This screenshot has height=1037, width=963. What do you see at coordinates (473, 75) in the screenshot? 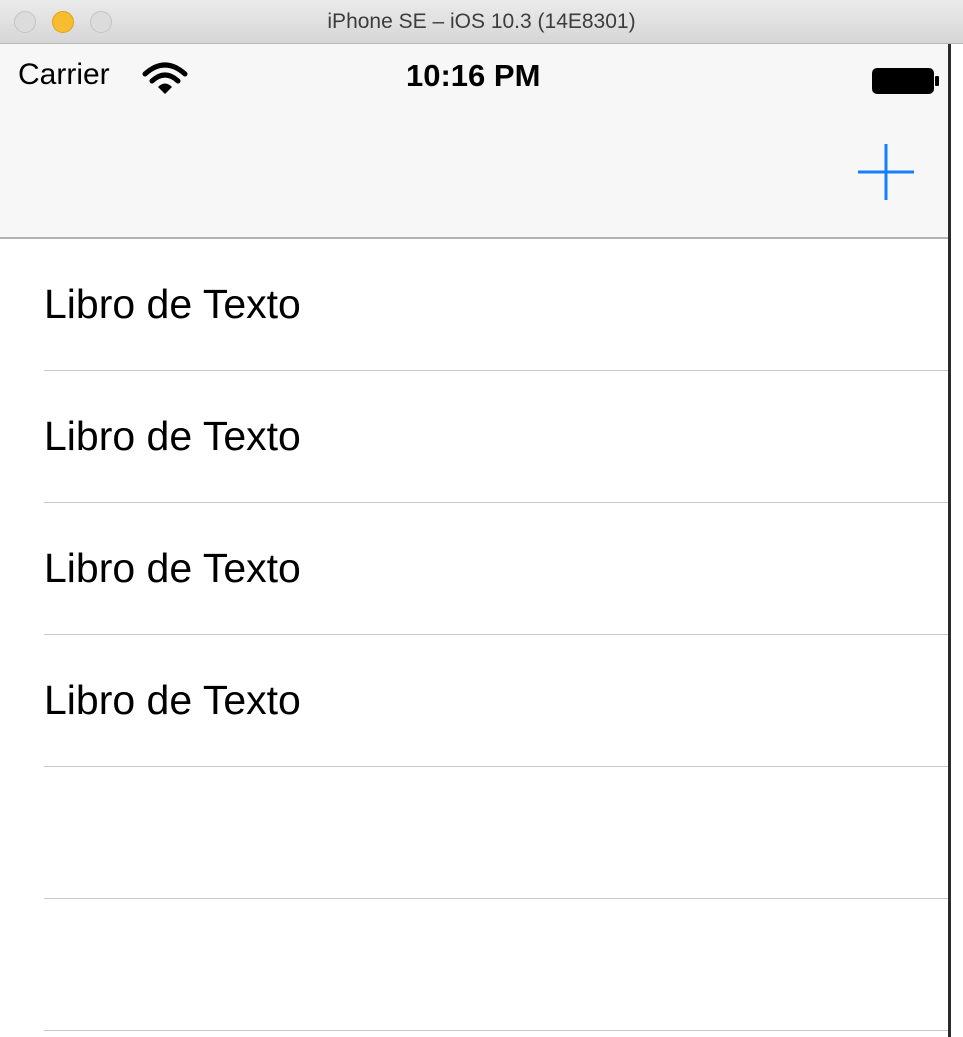
I see `status-time: 10:16 PM` at bounding box center [473, 75].